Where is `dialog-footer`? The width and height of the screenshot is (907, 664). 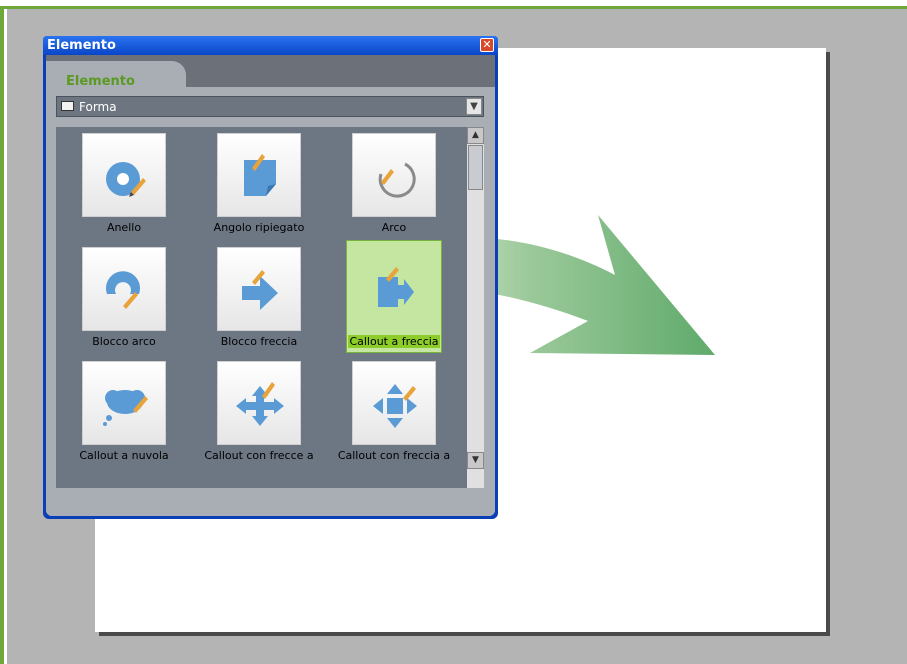
dialog-footer is located at coordinates (270, 504).